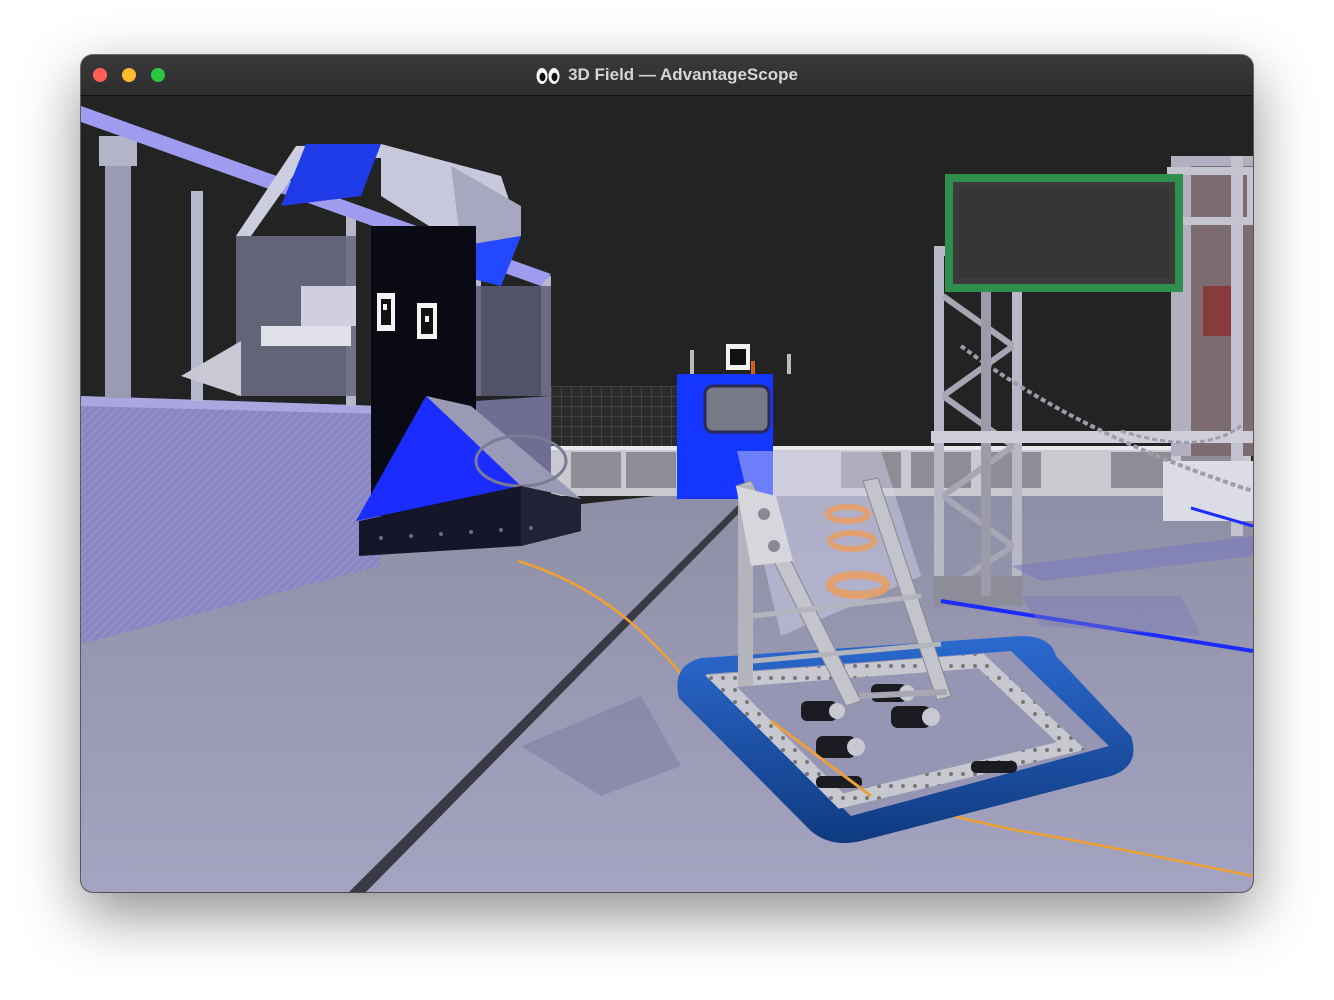 This screenshot has height=1000, width=1334. What do you see at coordinates (548, 75) in the screenshot?
I see `eyes-icon` at bounding box center [548, 75].